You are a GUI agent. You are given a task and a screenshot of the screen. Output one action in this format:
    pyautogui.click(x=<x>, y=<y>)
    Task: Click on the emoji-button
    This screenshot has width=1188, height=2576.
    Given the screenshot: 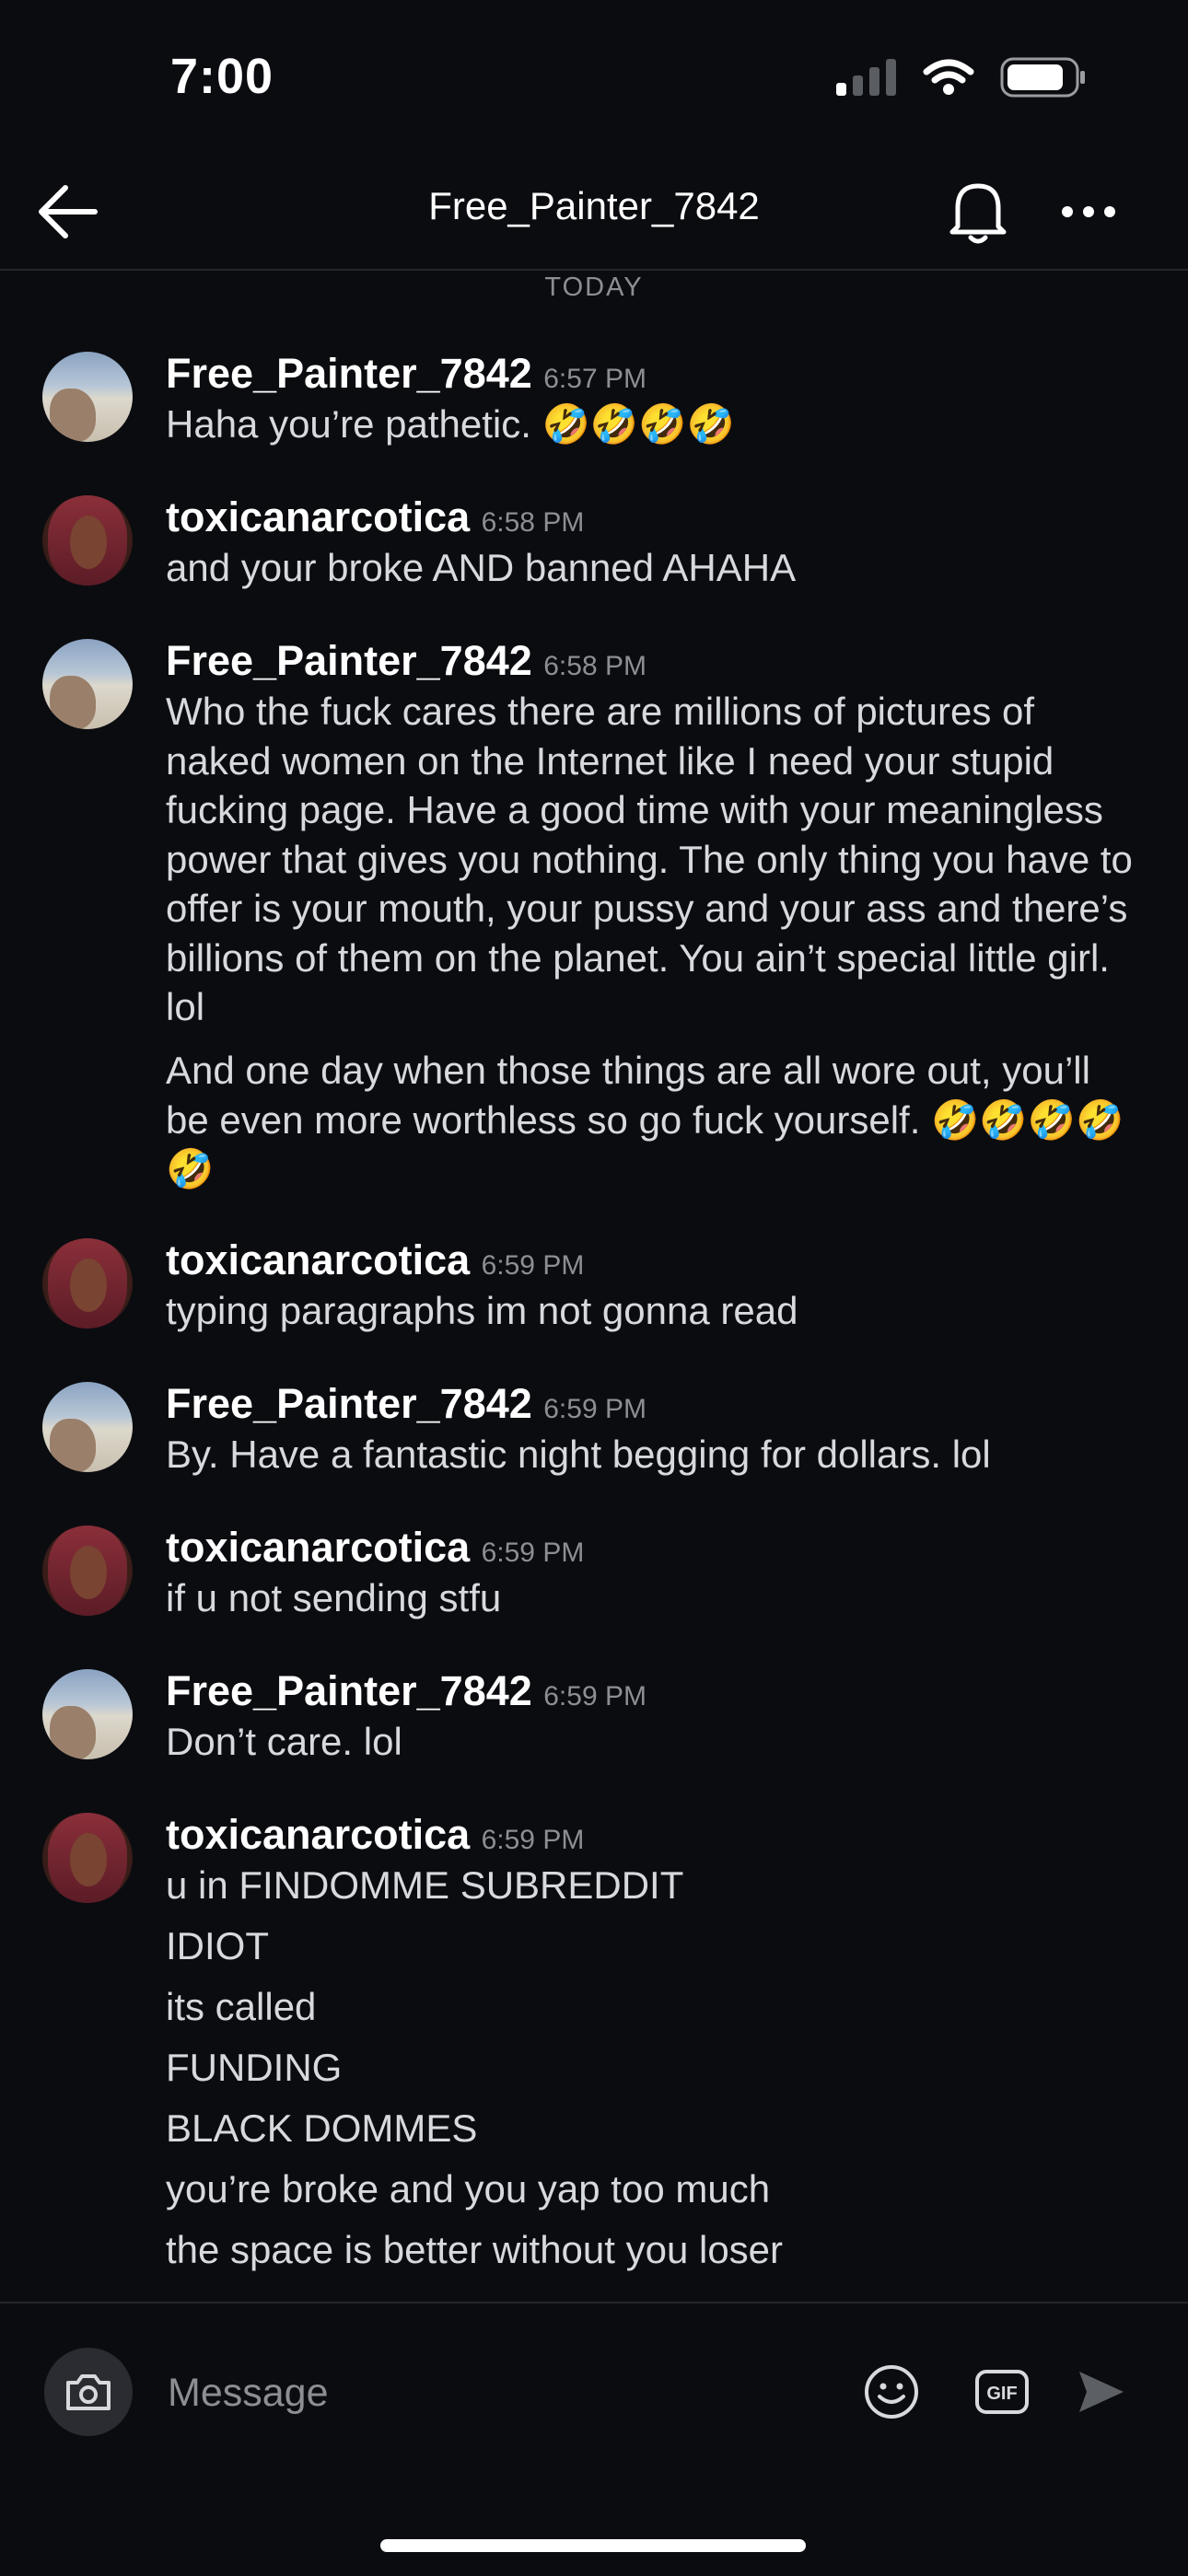 What is the action you would take?
    pyautogui.click(x=891, y=2392)
    